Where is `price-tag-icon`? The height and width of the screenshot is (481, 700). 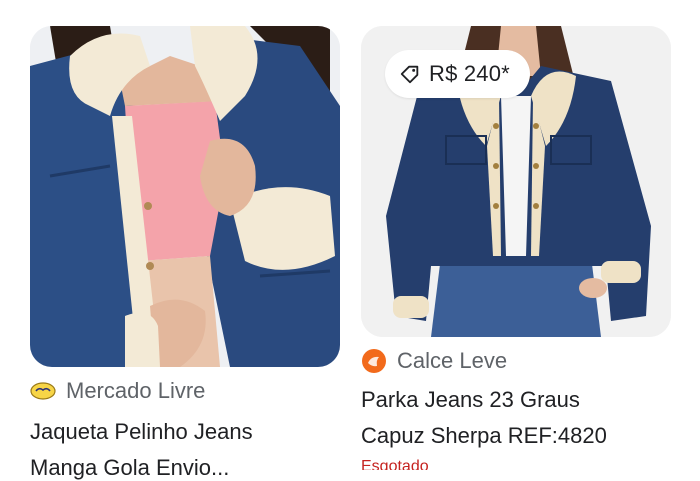
price-tag-icon is located at coordinates (409, 74).